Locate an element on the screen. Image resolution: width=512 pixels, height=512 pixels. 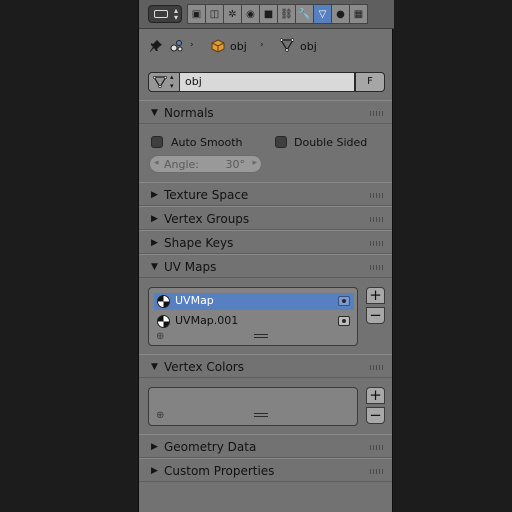
panel-title: Custom Properties is located at coordinates (219, 471).